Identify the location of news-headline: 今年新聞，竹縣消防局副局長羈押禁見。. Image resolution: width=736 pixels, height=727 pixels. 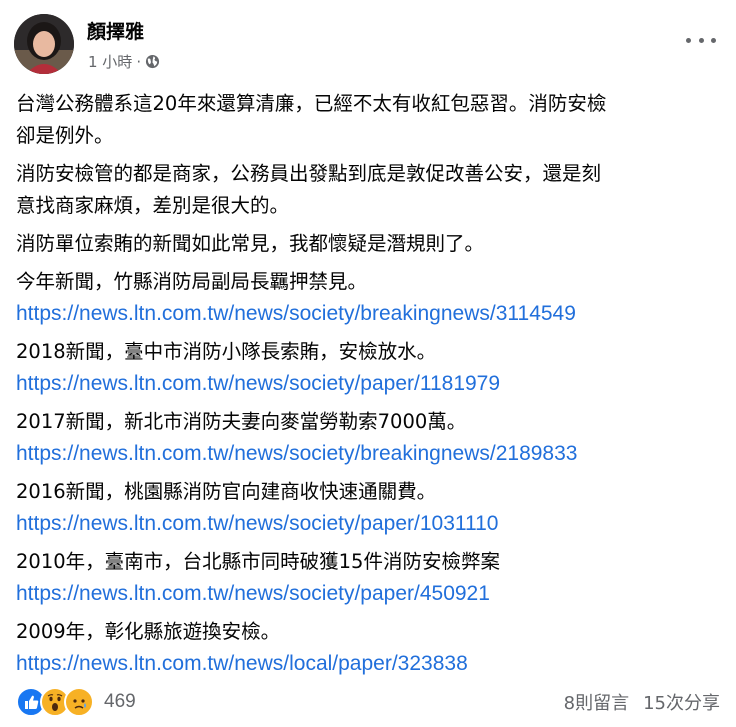
(192, 281).